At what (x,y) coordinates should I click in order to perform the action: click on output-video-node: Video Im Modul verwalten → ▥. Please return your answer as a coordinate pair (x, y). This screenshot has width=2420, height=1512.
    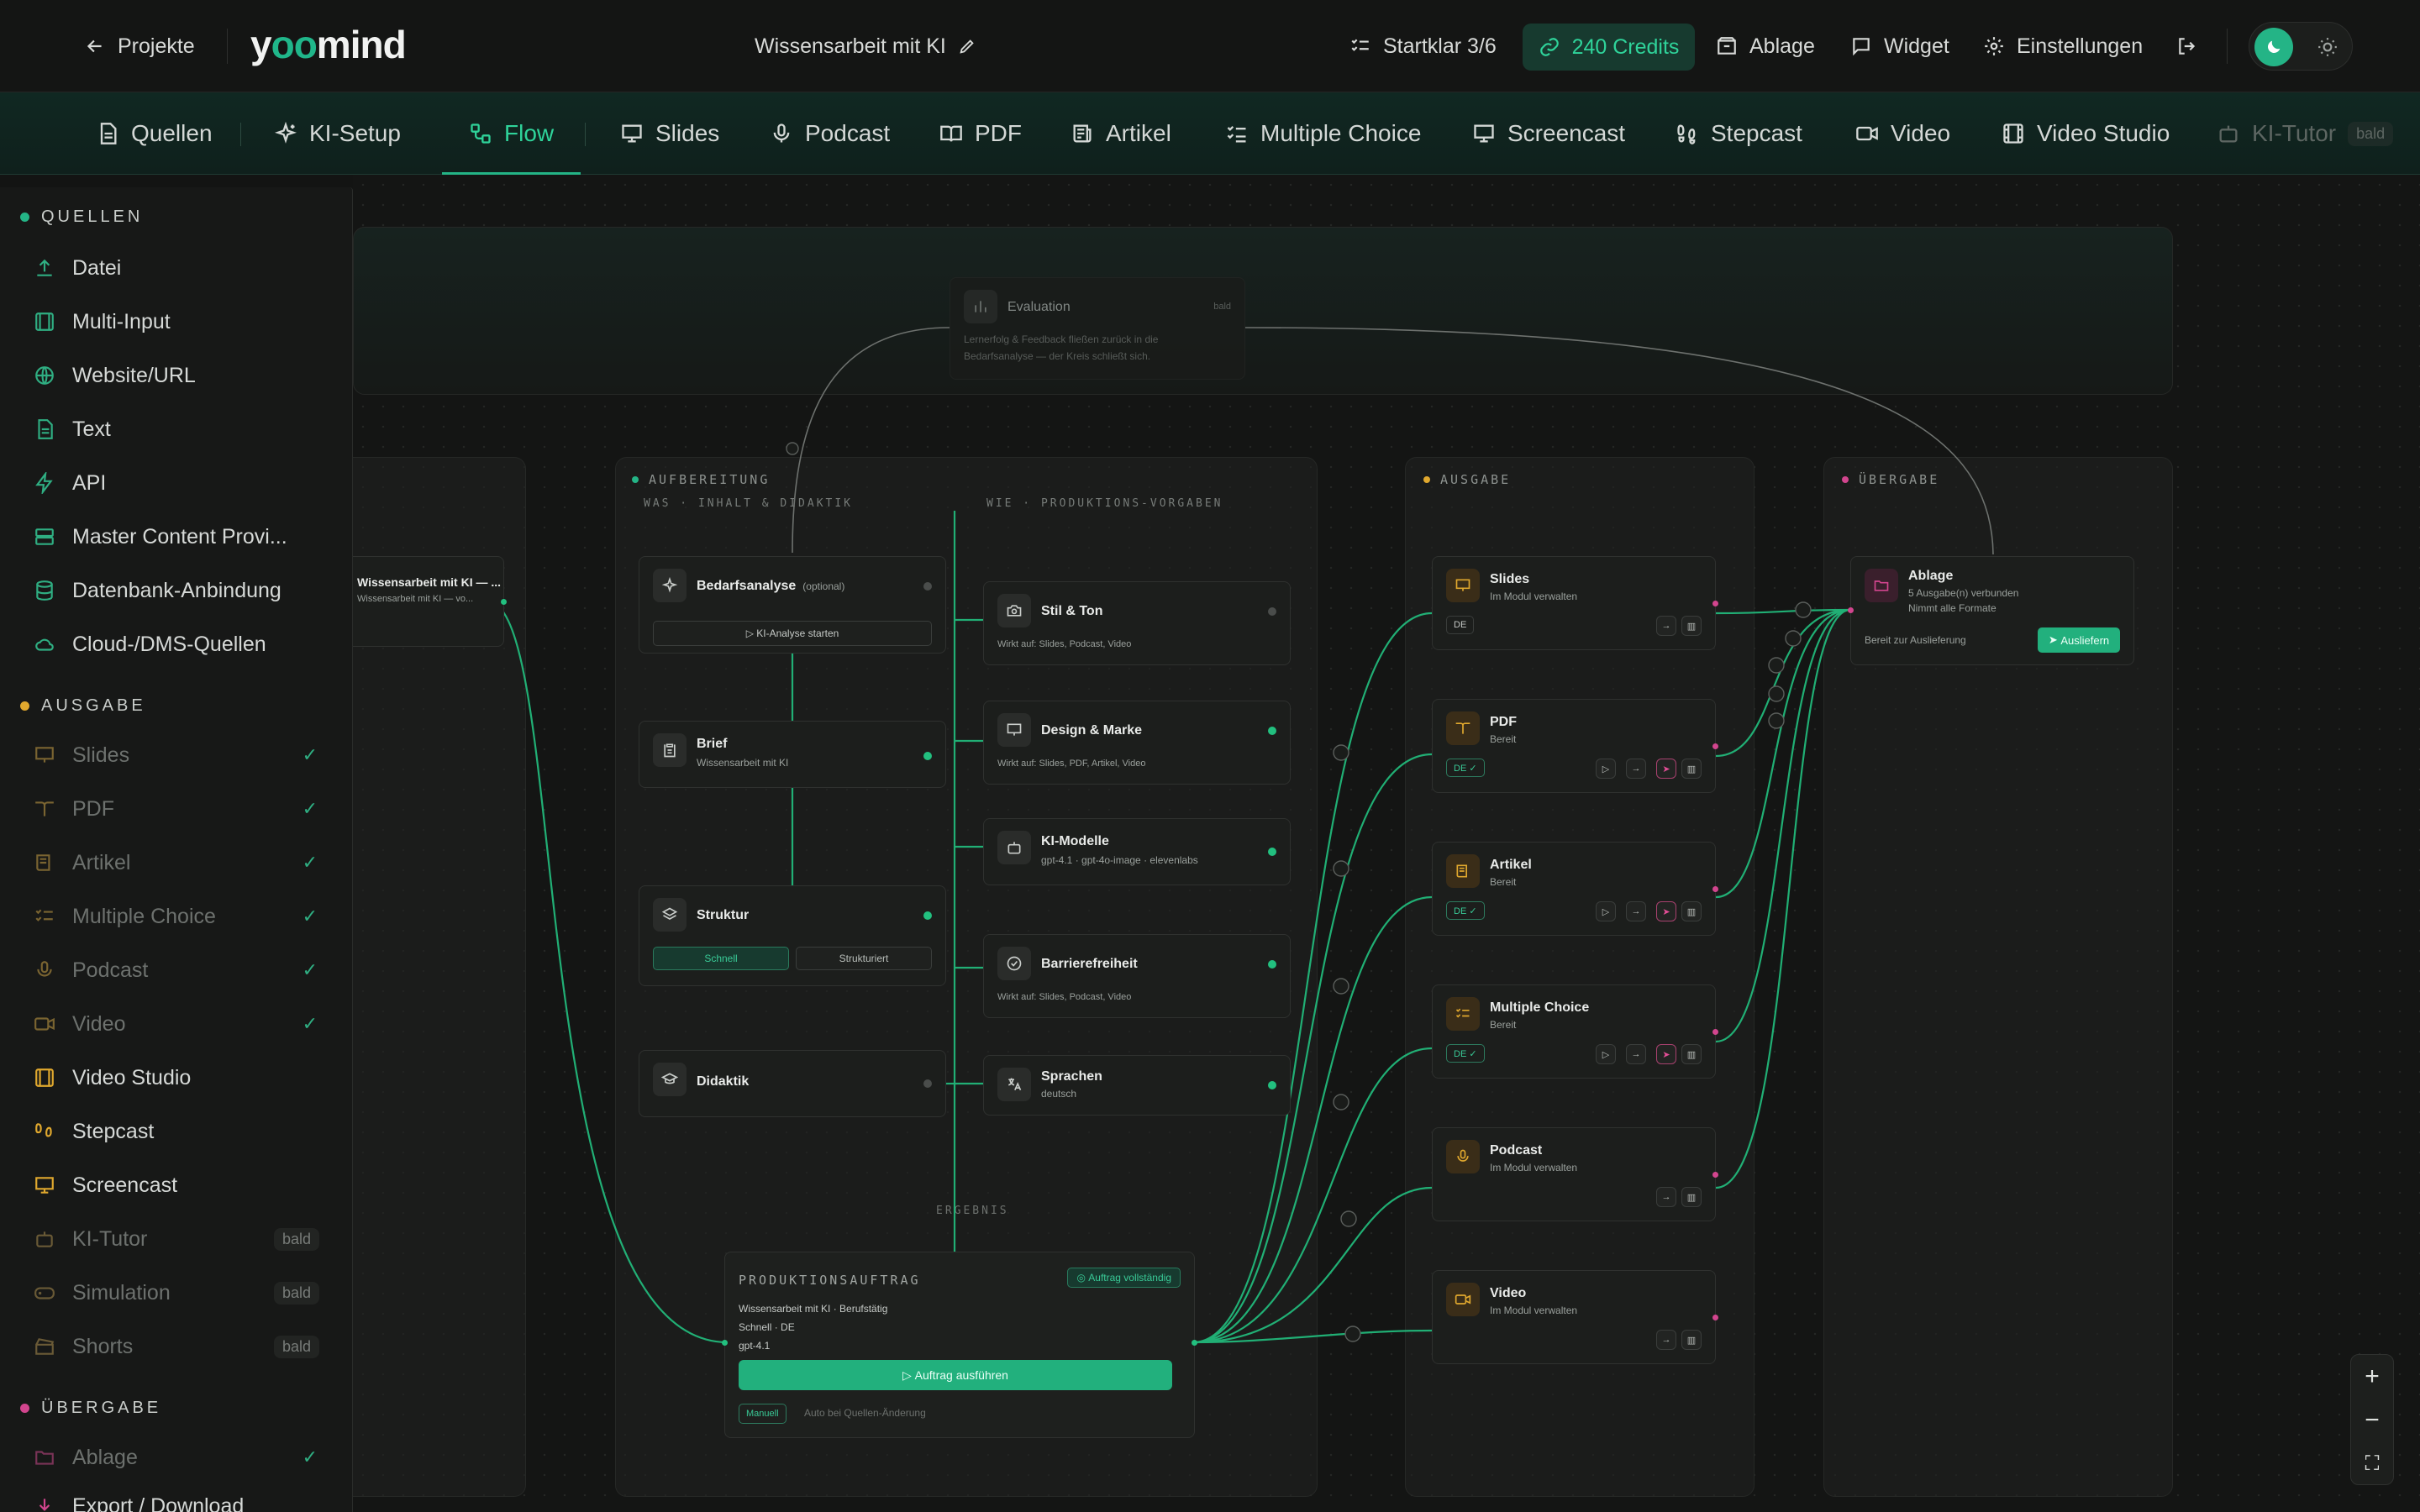
    Looking at the image, I should click on (1575, 1317).